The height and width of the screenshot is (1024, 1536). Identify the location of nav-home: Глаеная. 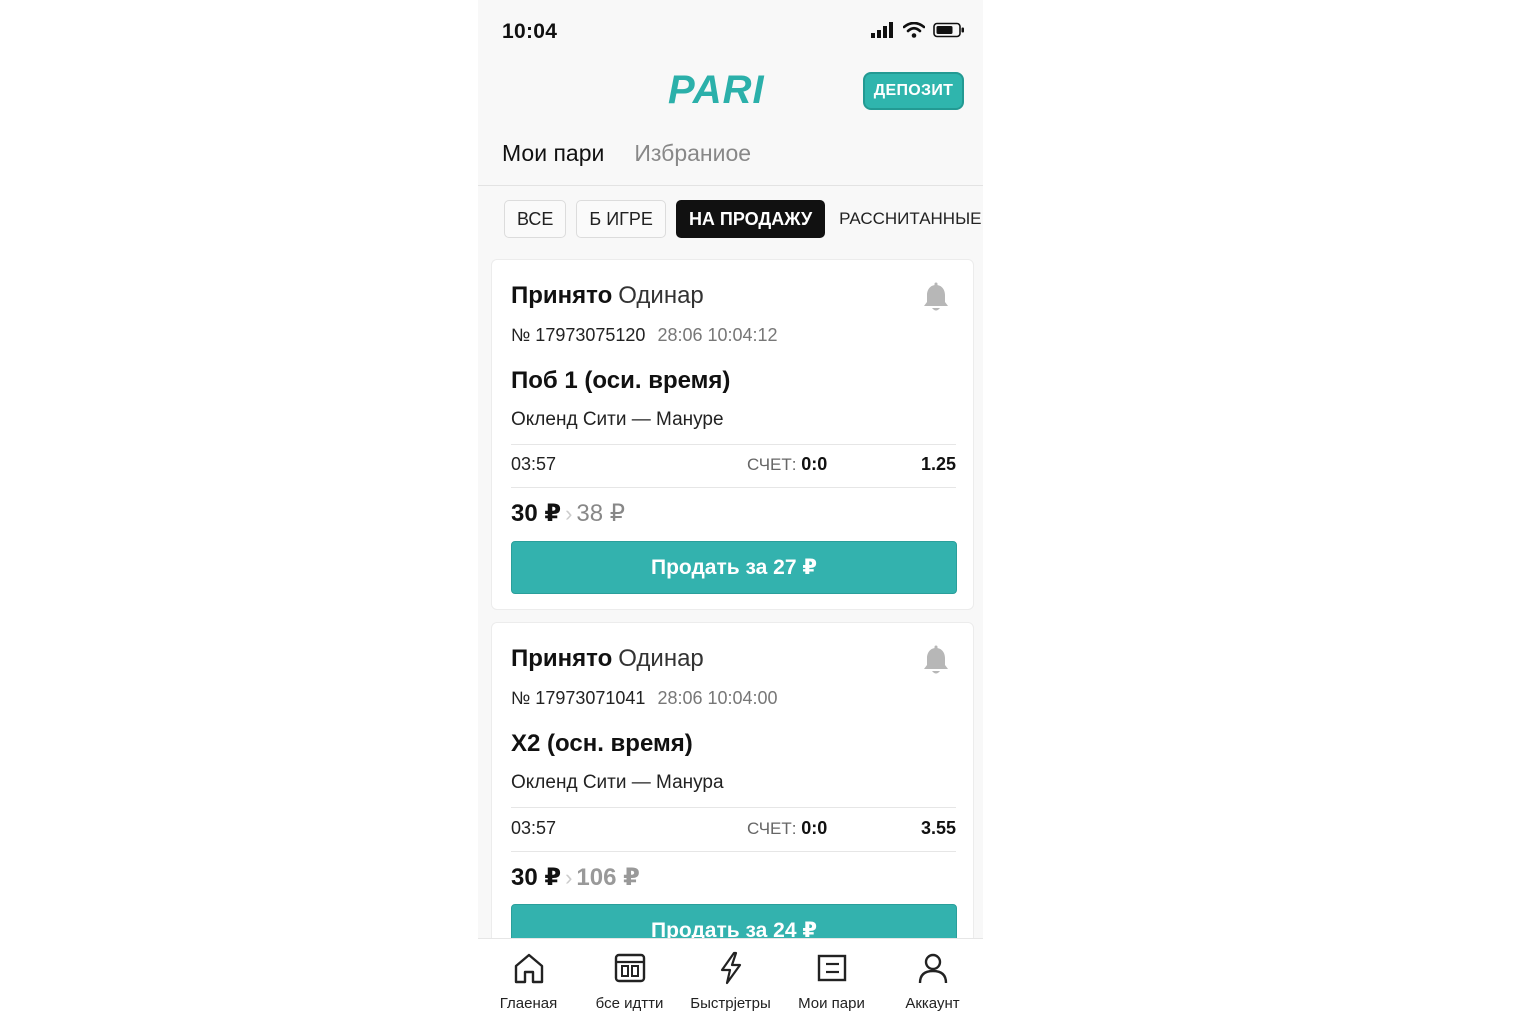
(528, 981).